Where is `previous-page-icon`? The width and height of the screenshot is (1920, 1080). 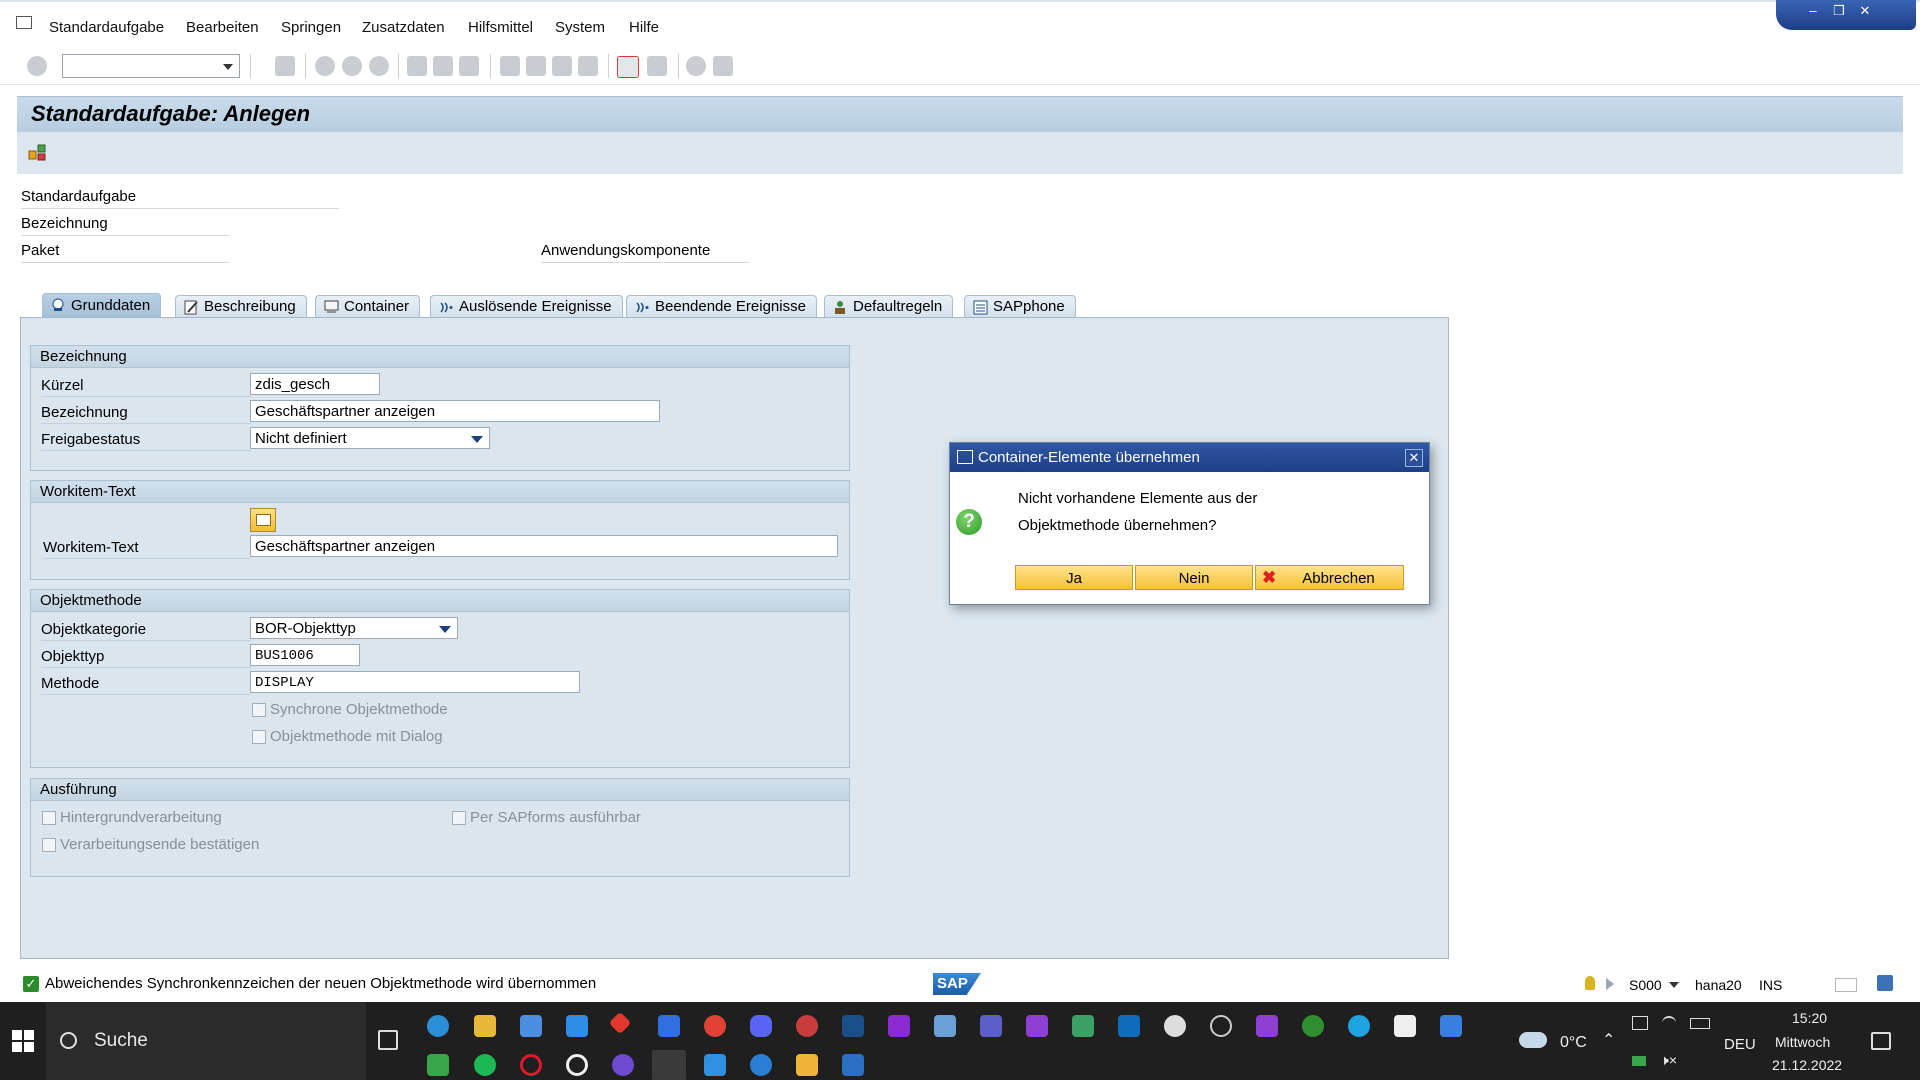
previous-page-icon is located at coordinates (536, 66).